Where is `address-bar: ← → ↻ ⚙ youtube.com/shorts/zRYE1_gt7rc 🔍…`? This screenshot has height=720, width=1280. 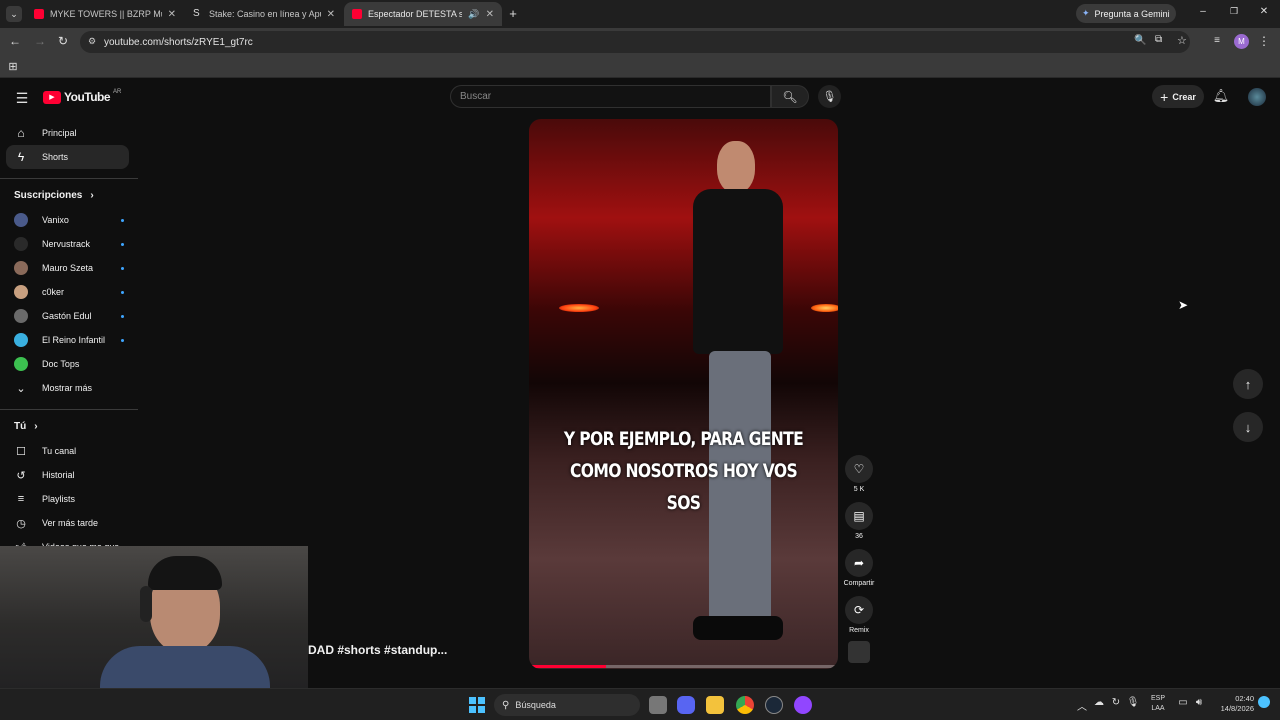
address-bar: ← → ↻ ⚙ youtube.com/shorts/zRYE1_gt7rc 🔍… is located at coordinates (640, 42).